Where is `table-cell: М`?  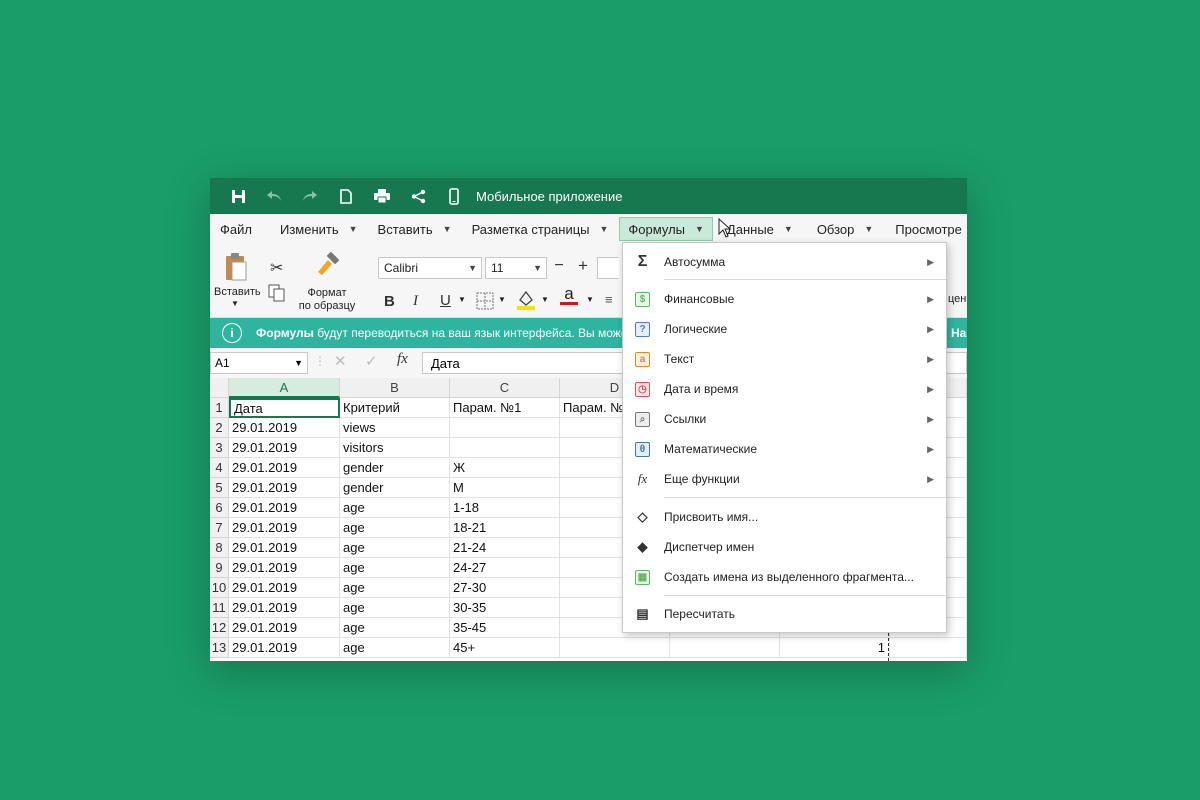 table-cell: М is located at coordinates (505, 488).